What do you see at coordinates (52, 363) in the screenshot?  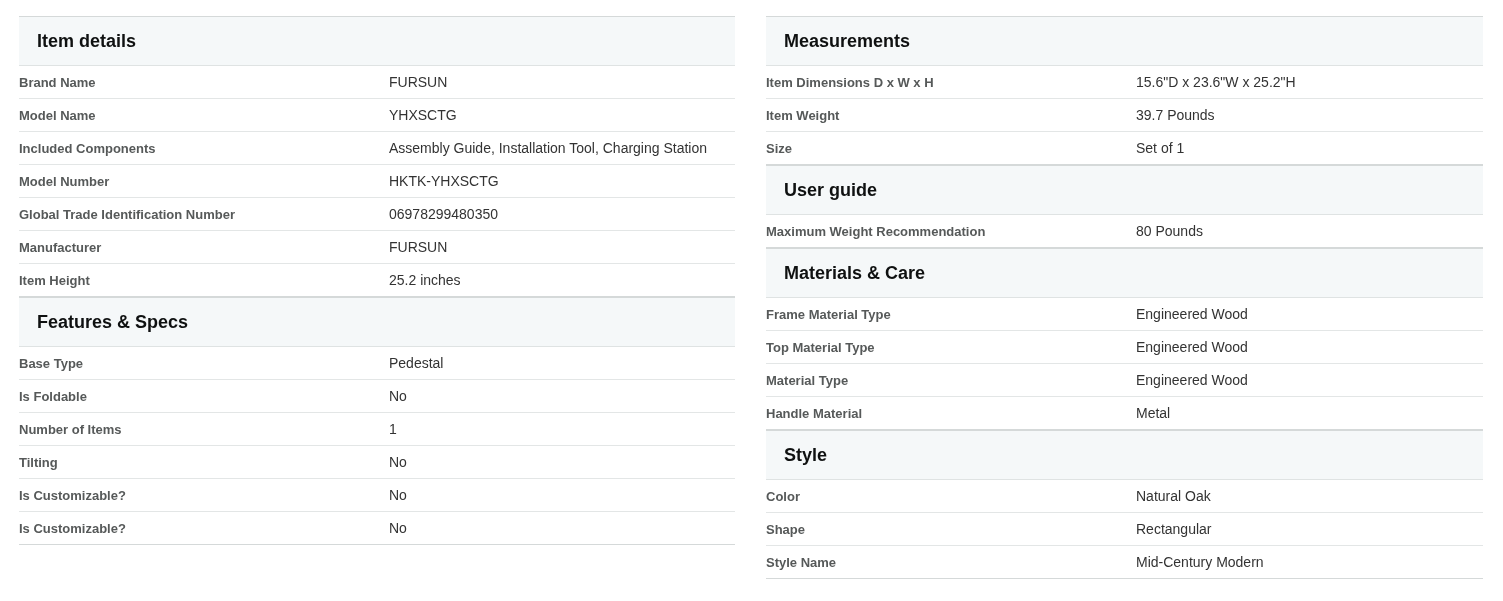 I see `spec-label: Base Type` at bounding box center [52, 363].